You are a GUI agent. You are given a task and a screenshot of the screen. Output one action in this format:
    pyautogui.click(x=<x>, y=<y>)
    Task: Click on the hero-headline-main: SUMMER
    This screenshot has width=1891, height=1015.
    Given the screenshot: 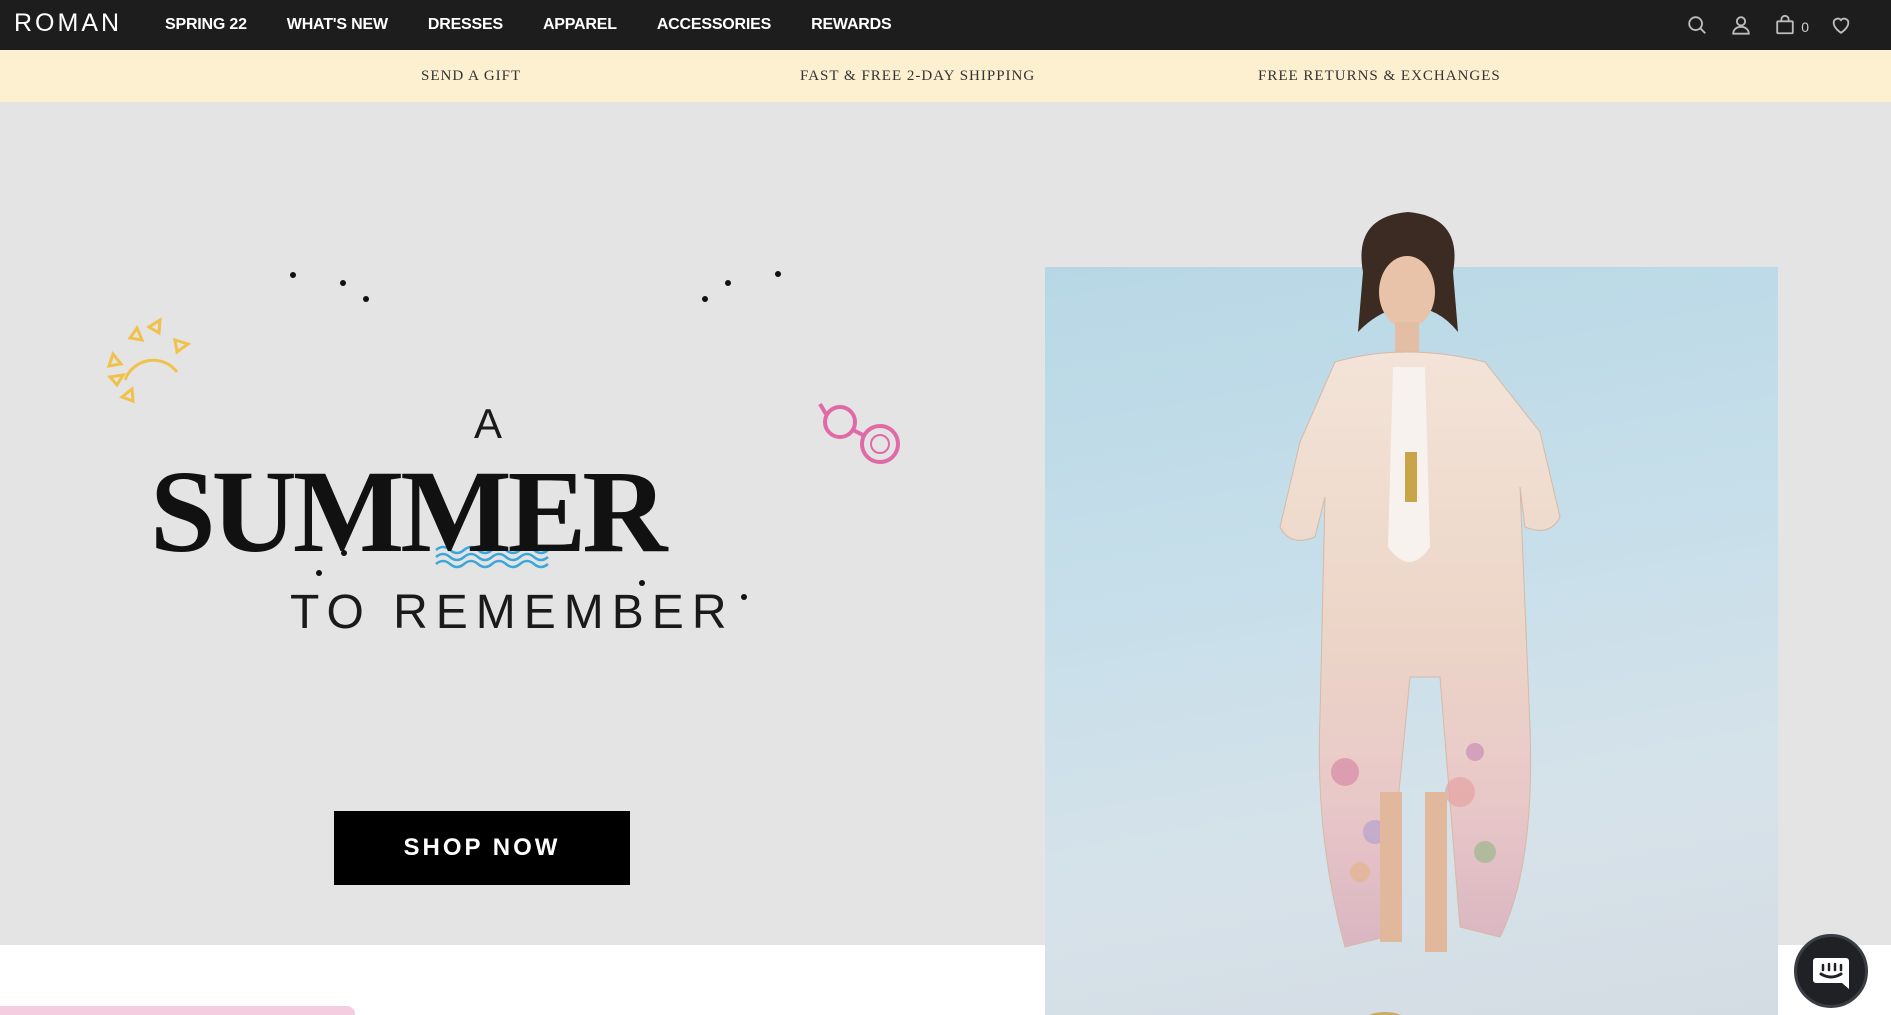 What is the action you would take?
    pyautogui.click(x=409, y=511)
    